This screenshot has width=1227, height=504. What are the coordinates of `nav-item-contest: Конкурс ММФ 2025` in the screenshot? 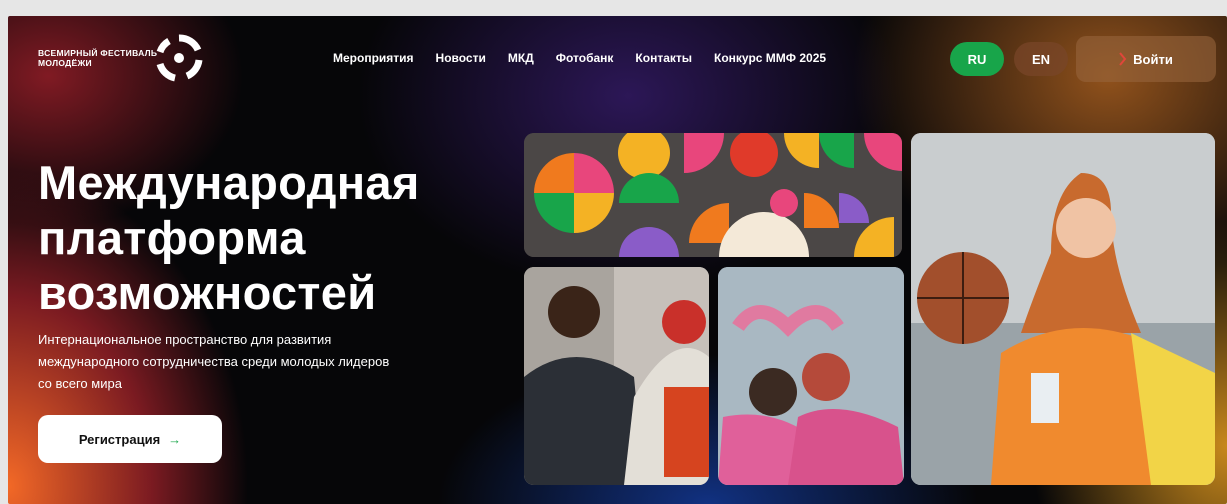 It's located at (770, 58).